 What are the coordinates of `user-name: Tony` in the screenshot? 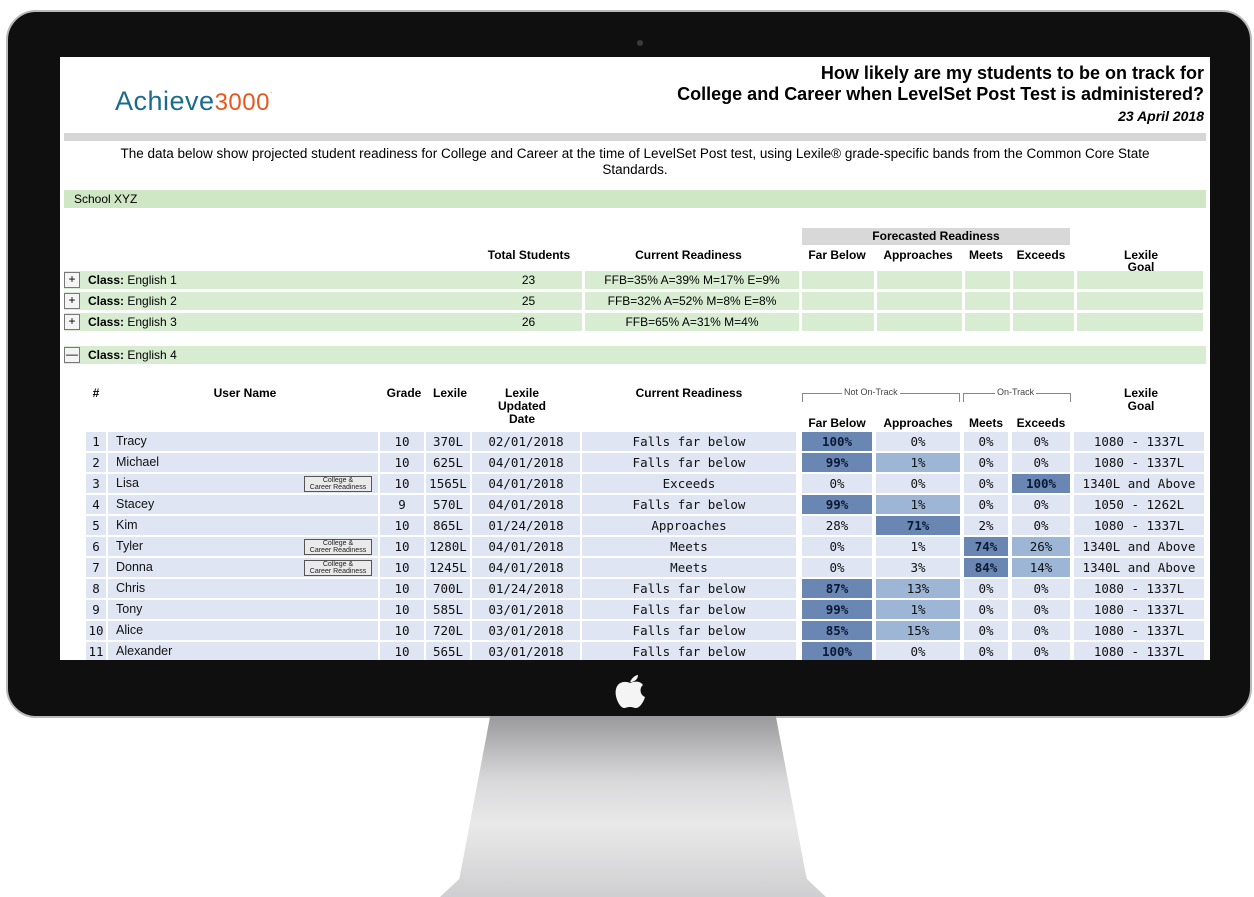 It's located at (244, 609).